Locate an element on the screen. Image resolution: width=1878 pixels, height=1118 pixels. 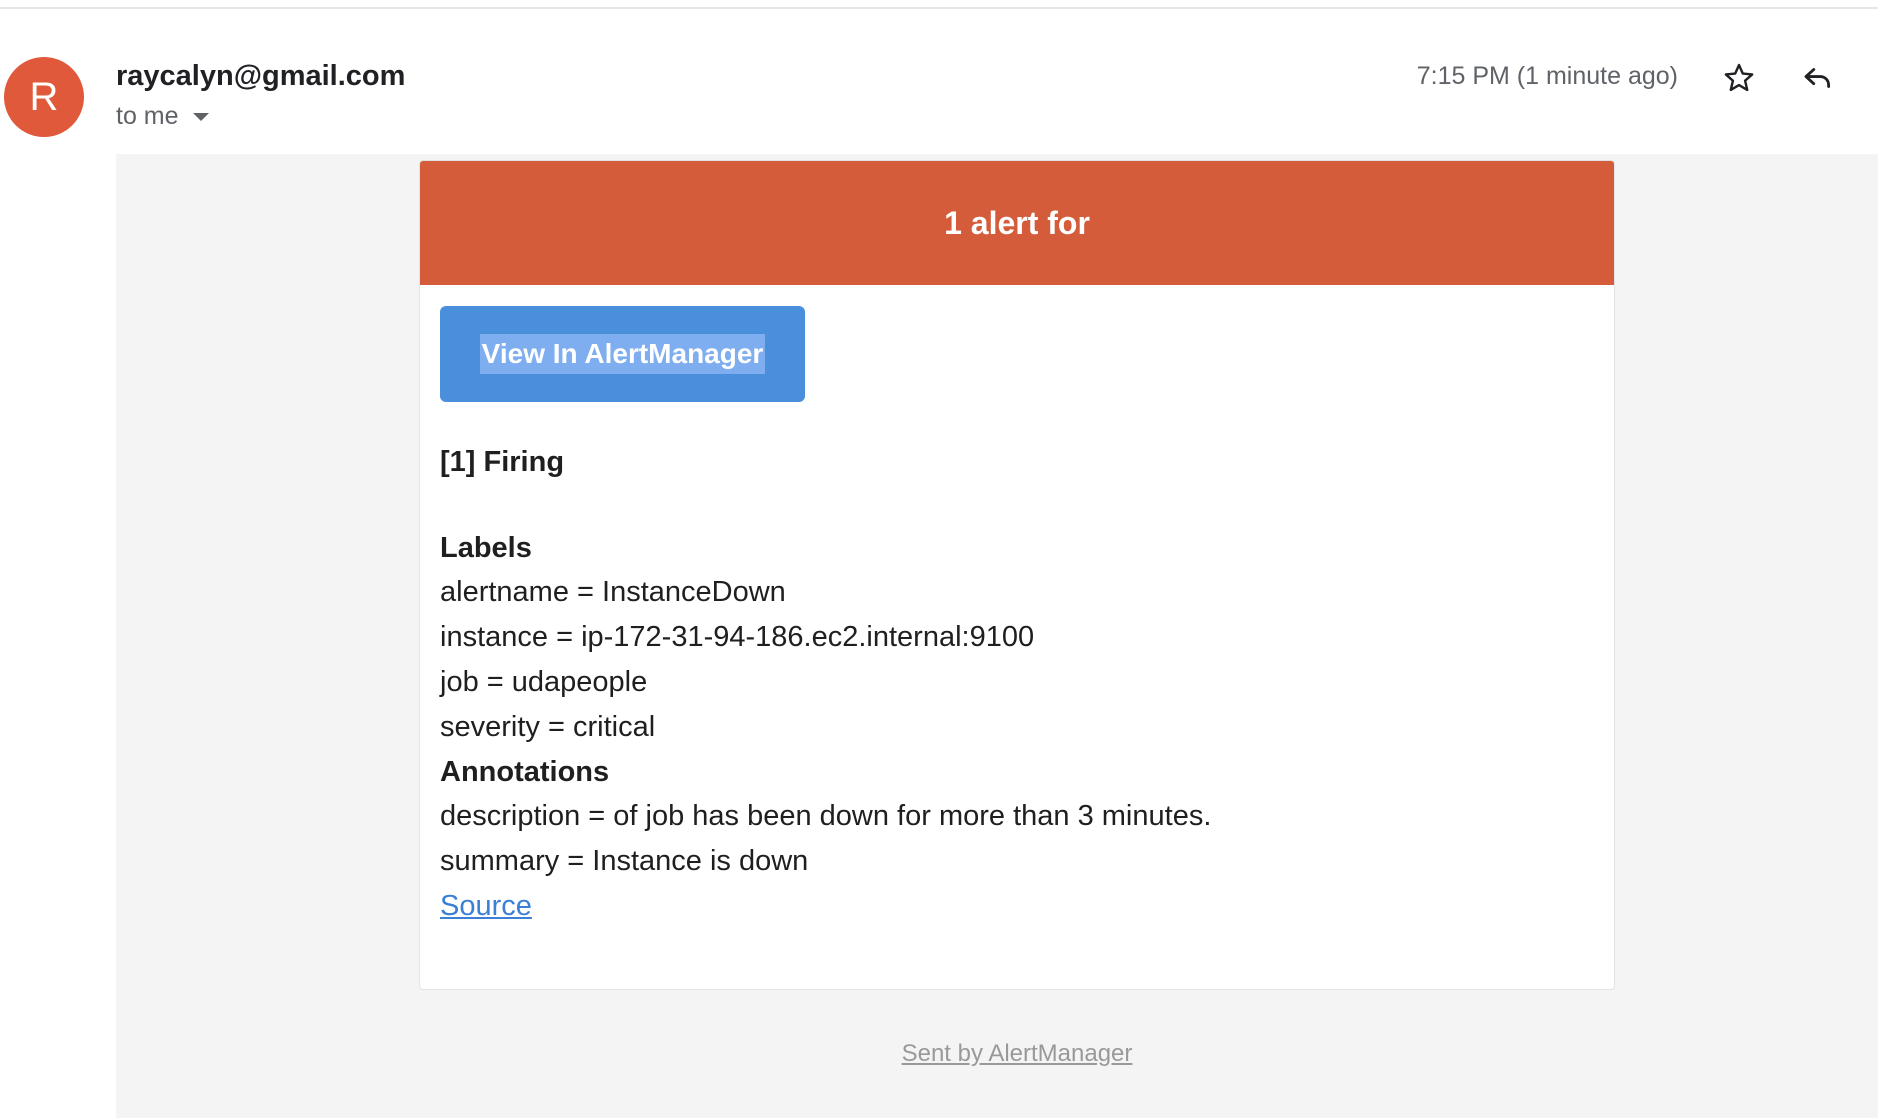
avatar-letter: R is located at coordinates (44, 96).